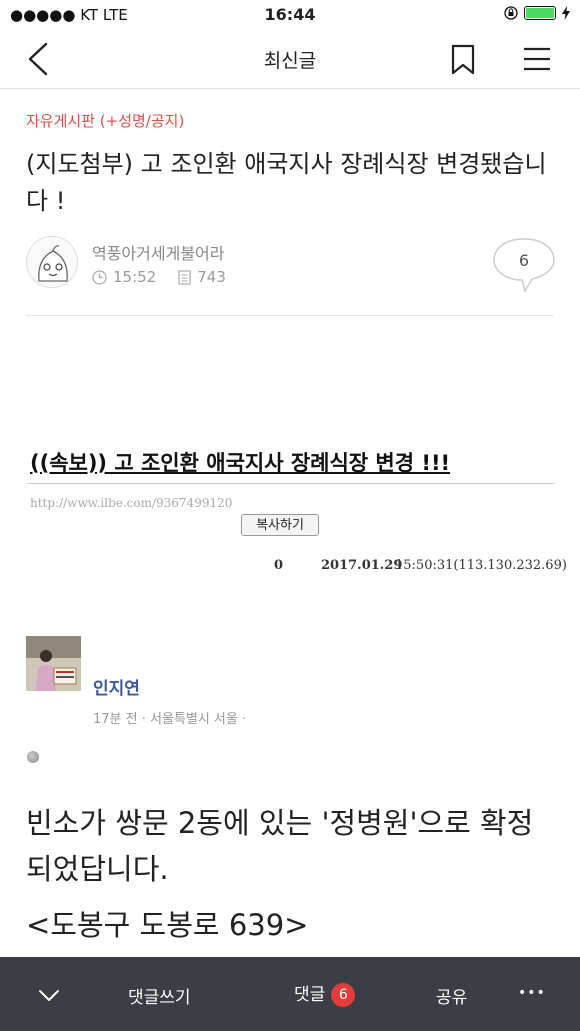 The height and width of the screenshot is (1031, 580). Describe the element at coordinates (291, 483) in the screenshot. I see `content-divider` at that location.